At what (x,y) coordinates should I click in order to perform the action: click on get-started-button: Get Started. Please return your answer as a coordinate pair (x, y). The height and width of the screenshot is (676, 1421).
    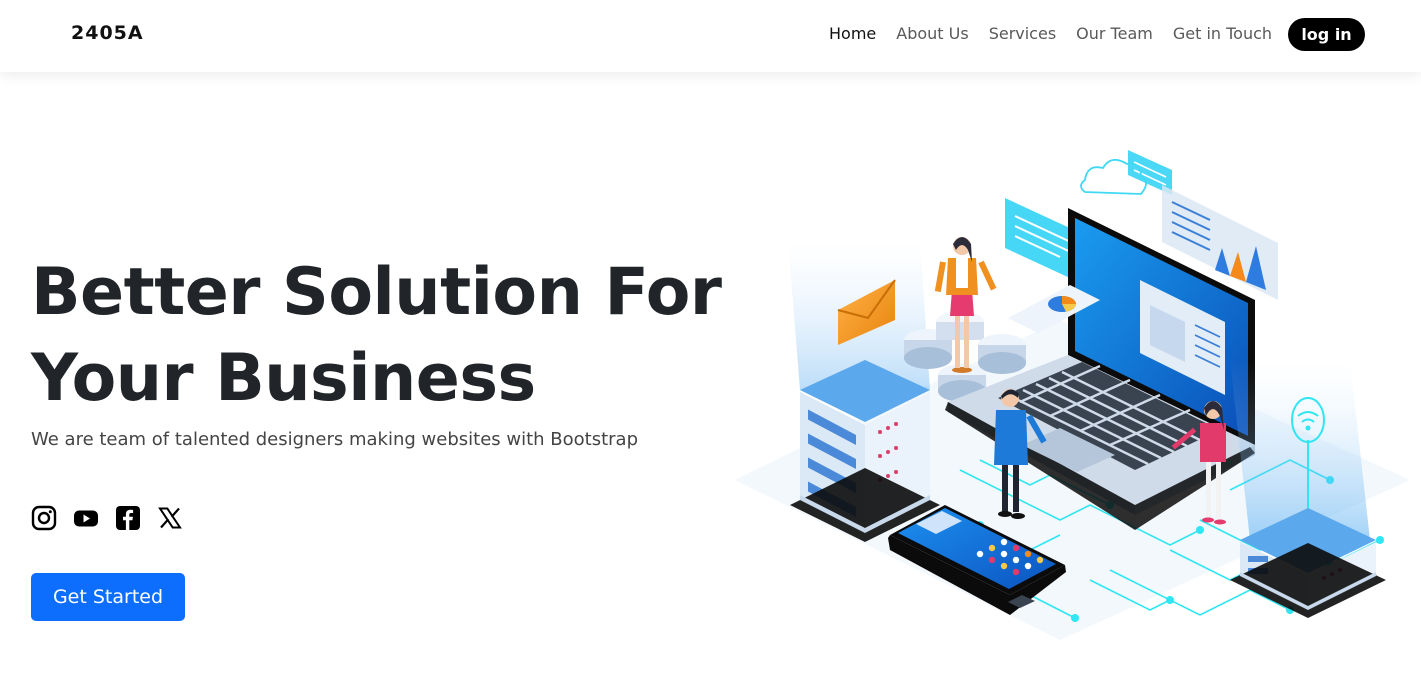
    Looking at the image, I should click on (108, 597).